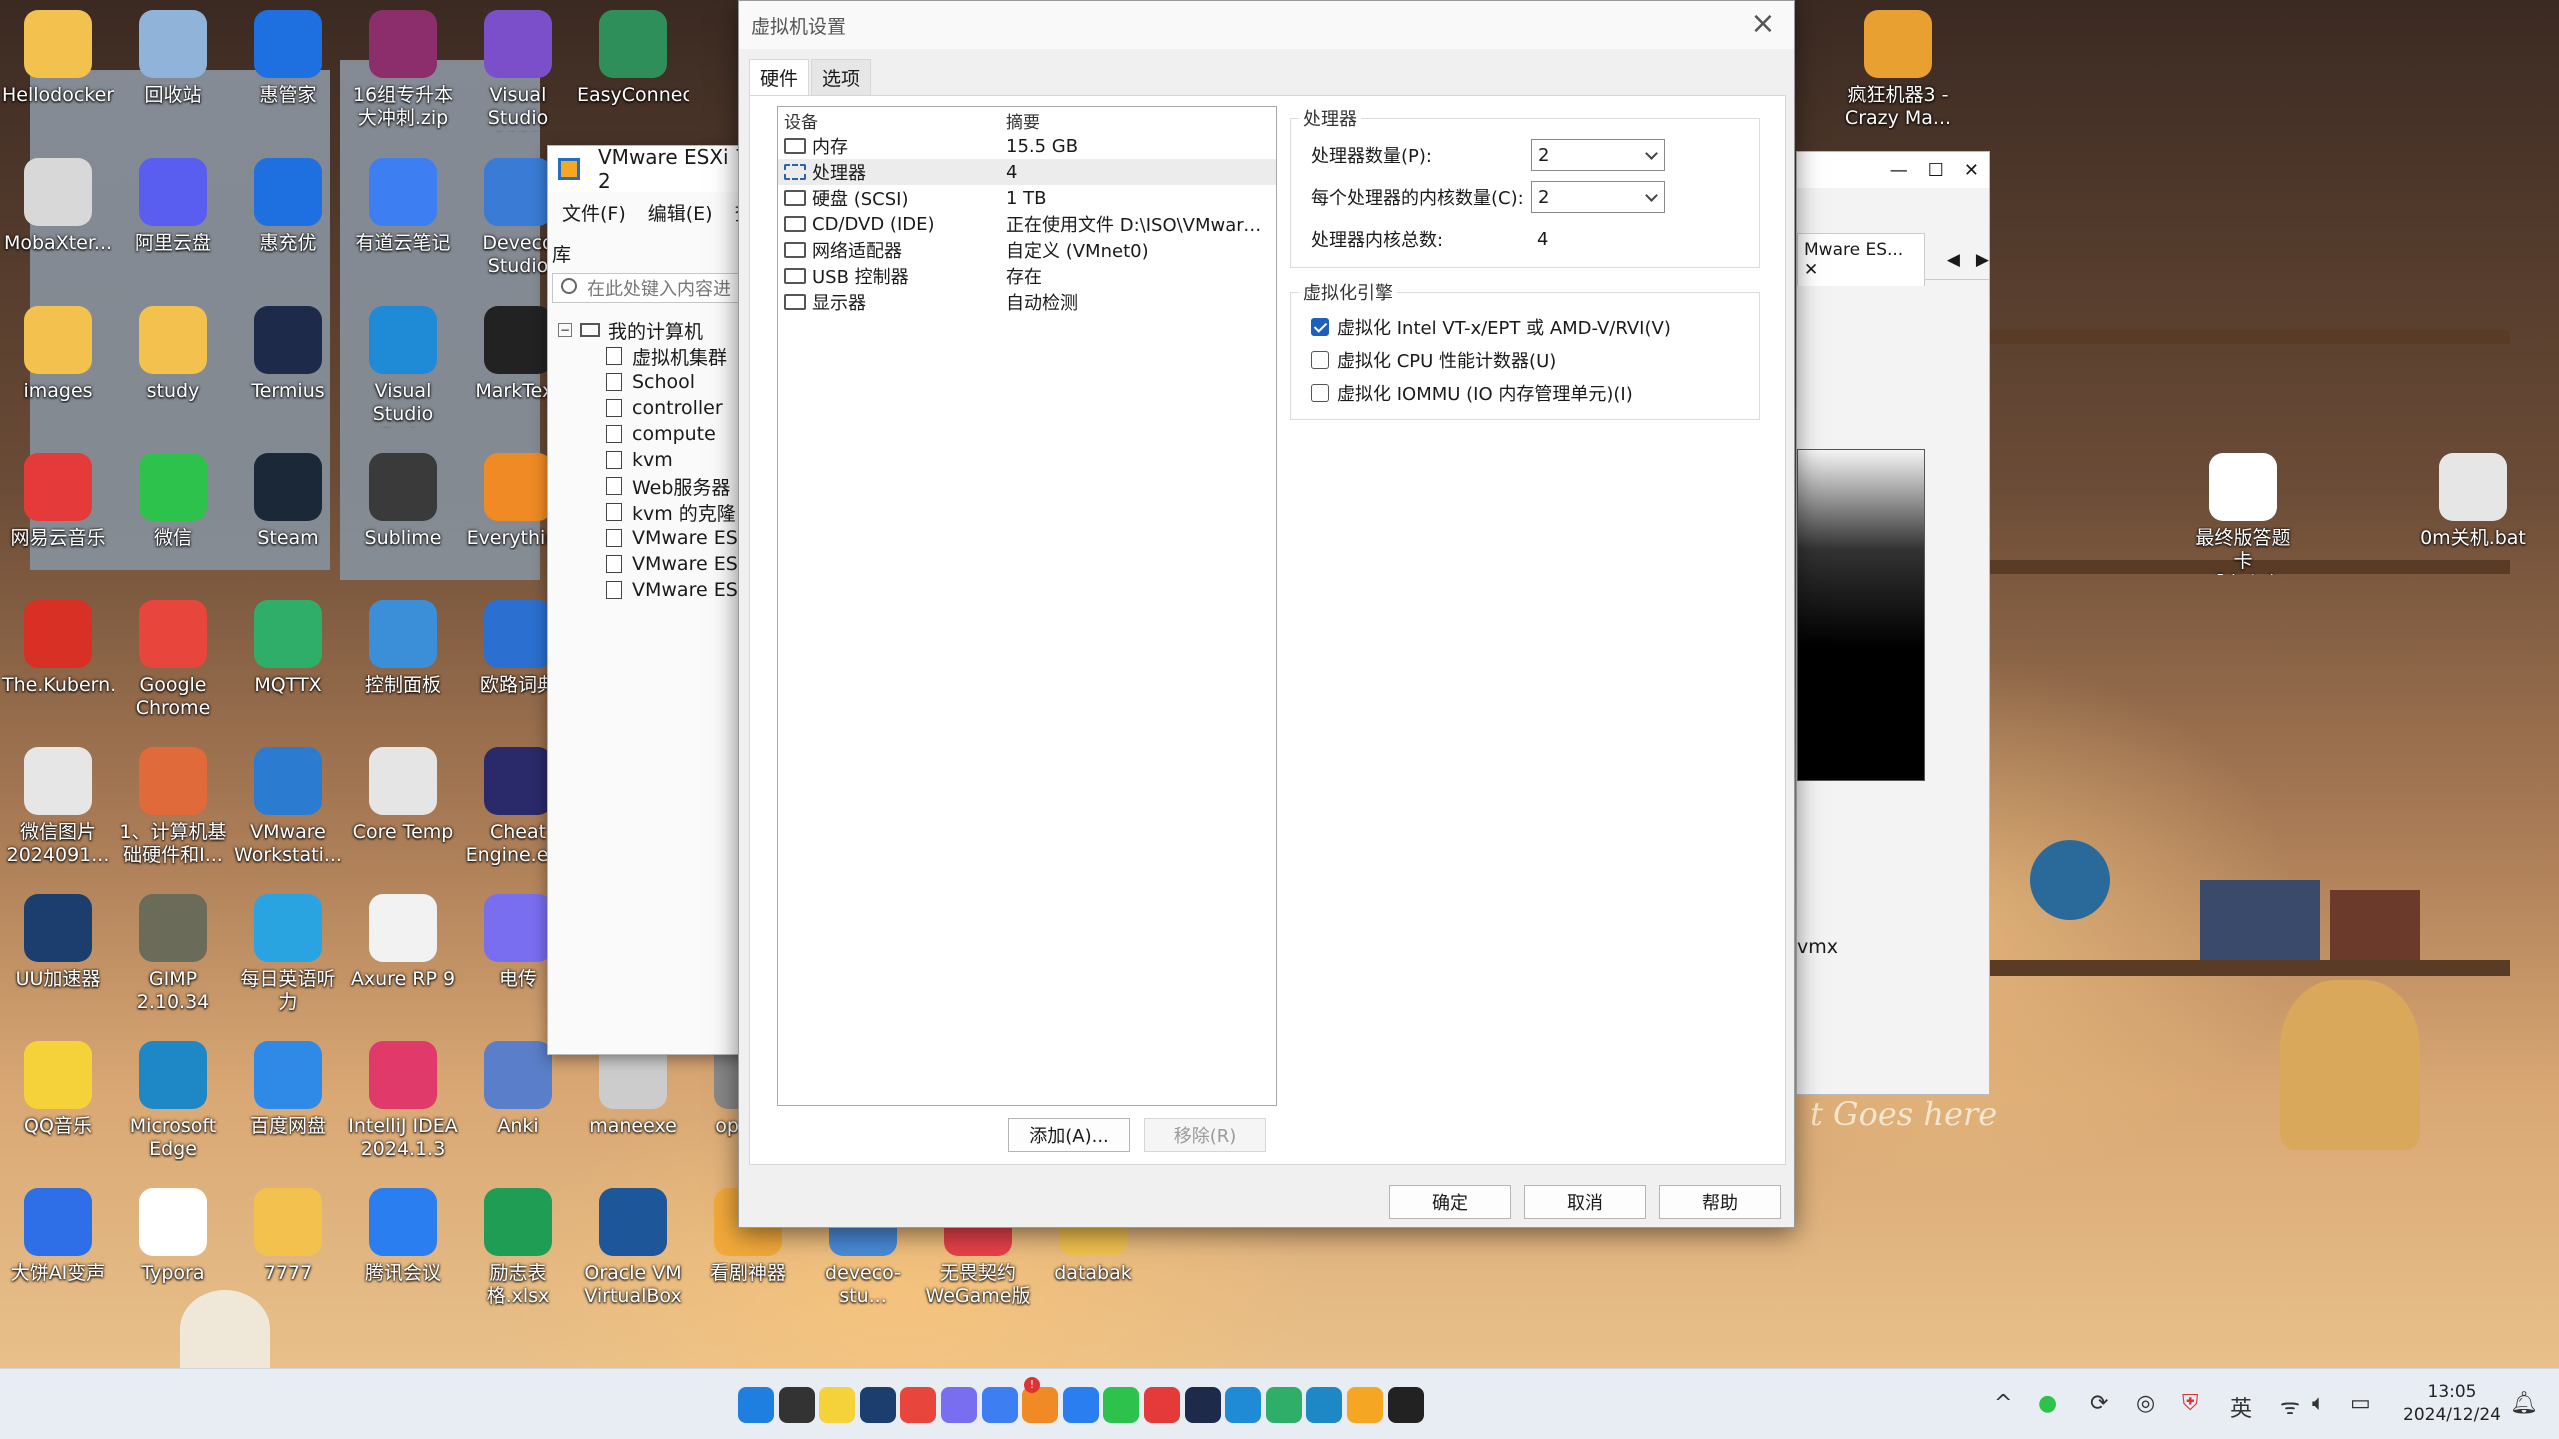 This screenshot has height=1439, width=2559. I want to click on desktop-icon: 有道云笔记, so click(403, 206).